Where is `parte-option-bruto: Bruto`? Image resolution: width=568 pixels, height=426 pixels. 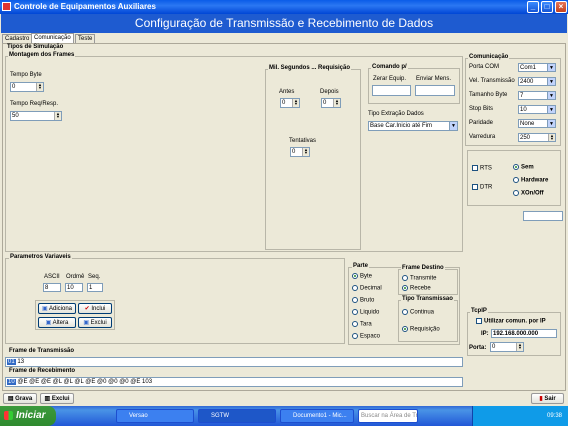 parte-option-bruto: Bruto is located at coordinates (363, 300).